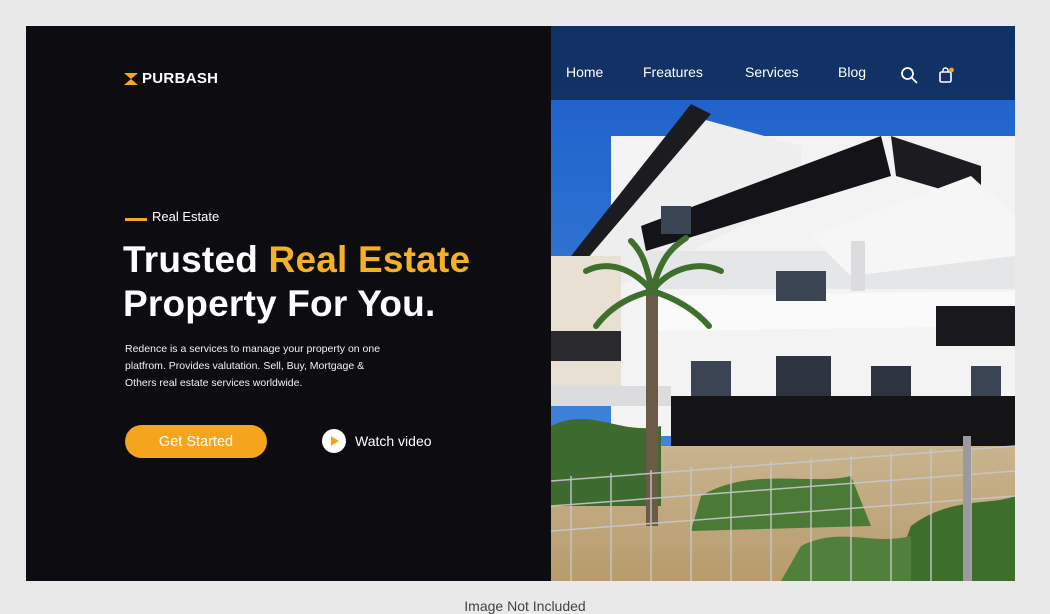 This screenshot has width=1050, height=614. Describe the element at coordinates (393, 441) in the screenshot. I see `watch-video-label: Watch video` at that location.